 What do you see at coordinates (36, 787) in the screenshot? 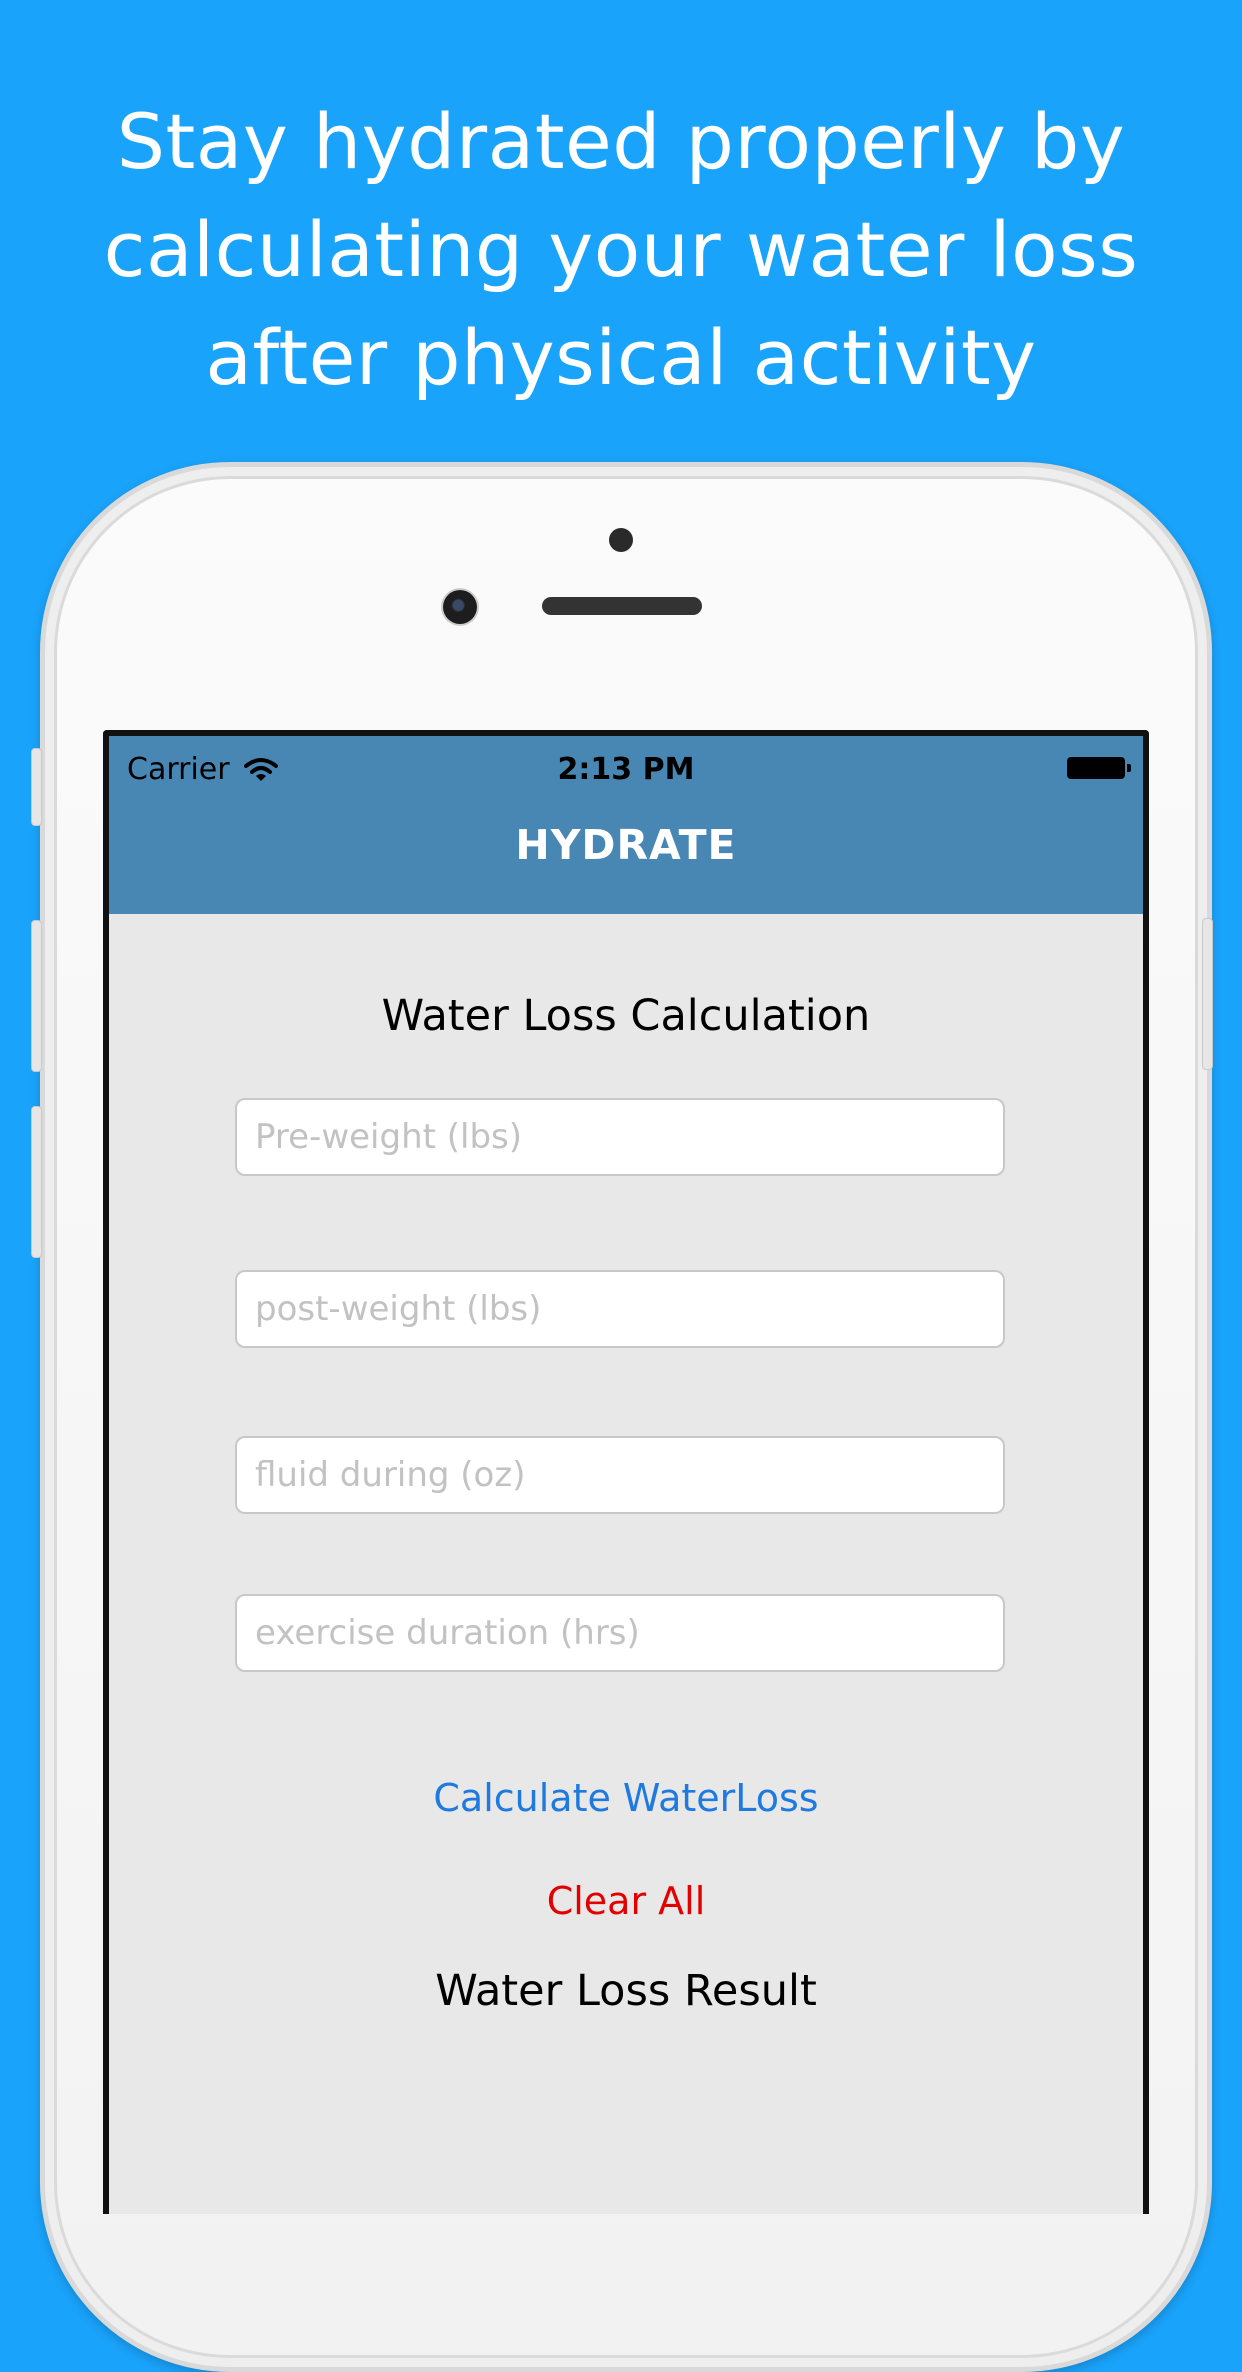
I see `phone-mute-switch` at bounding box center [36, 787].